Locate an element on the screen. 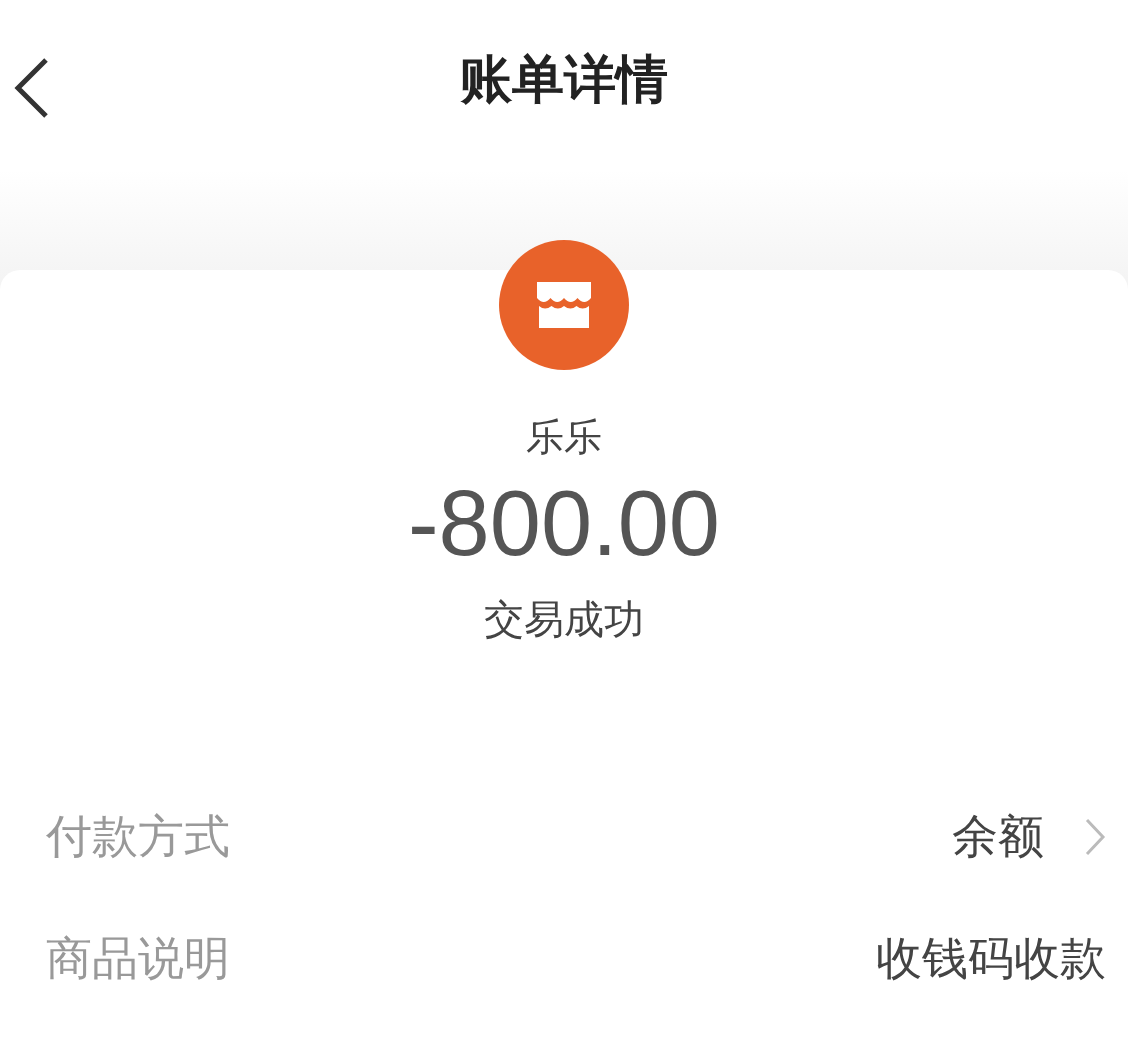  amount: -800.00 is located at coordinates (564, 524).